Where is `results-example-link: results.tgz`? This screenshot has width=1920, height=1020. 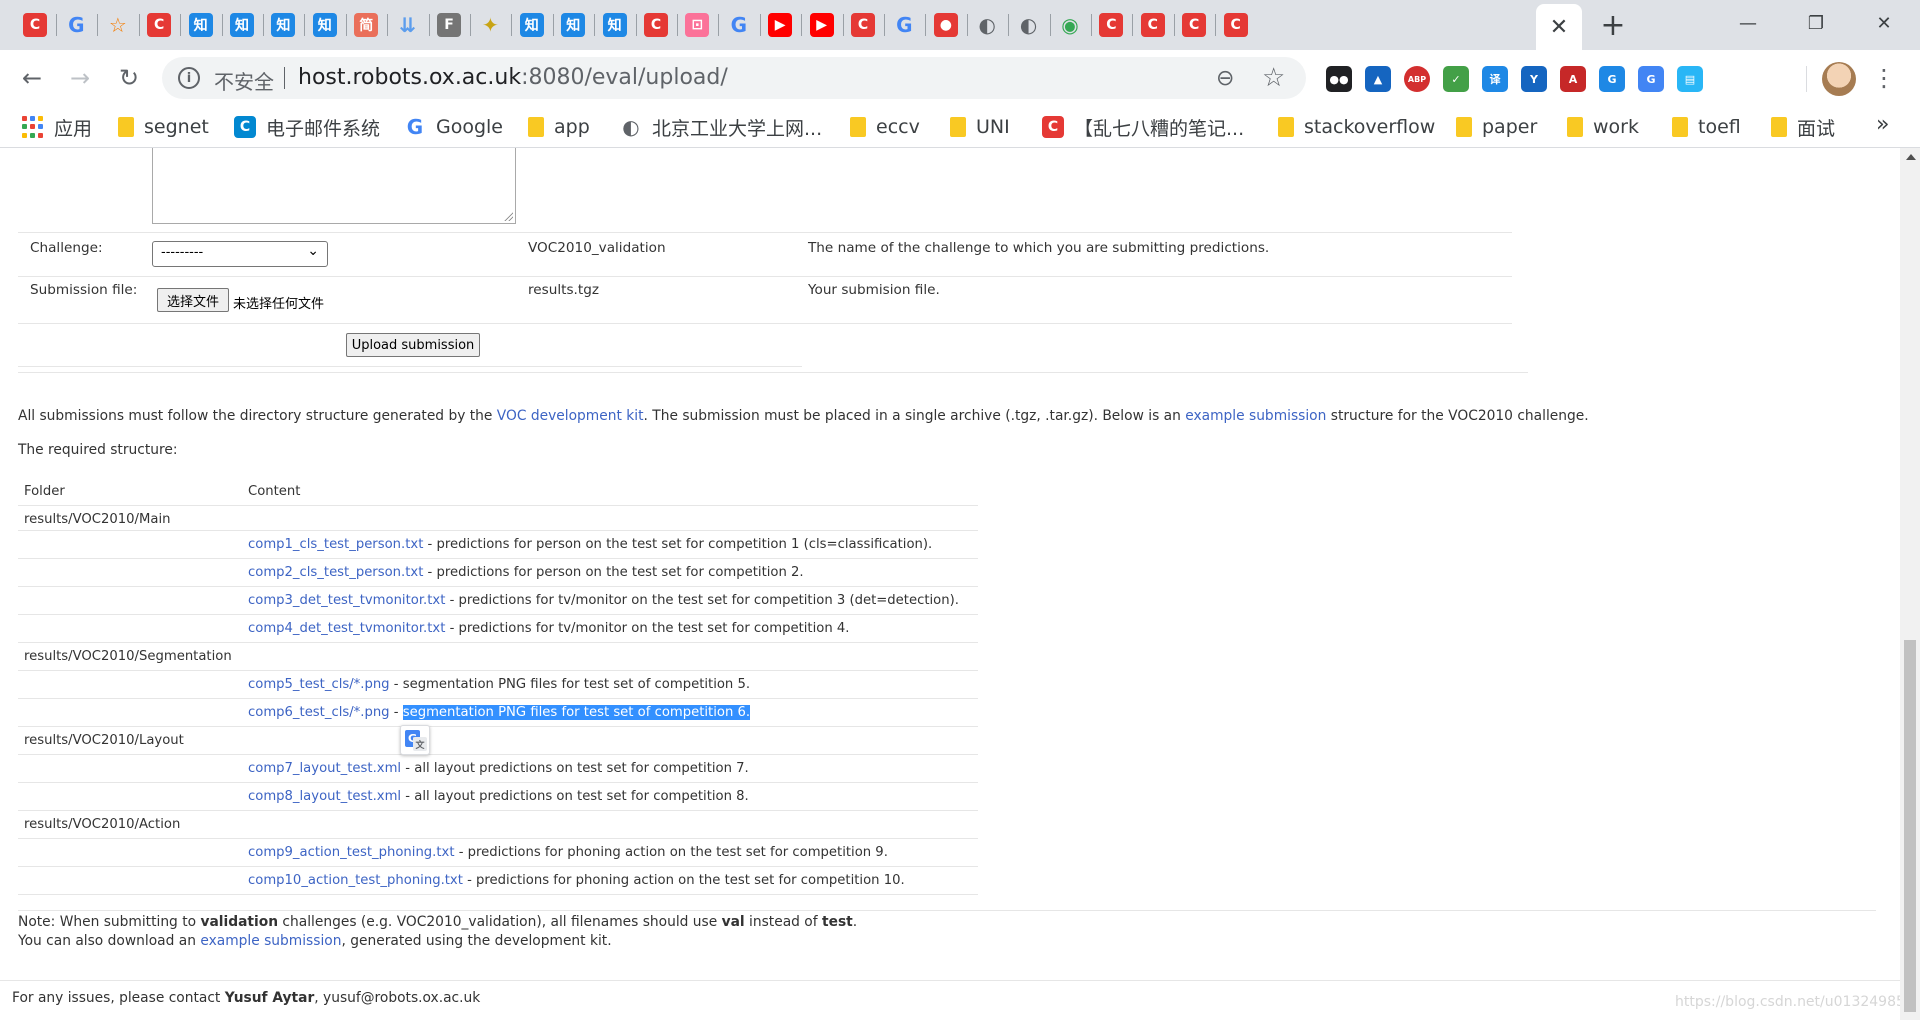
results-example-link: results.tgz is located at coordinates (563, 290).